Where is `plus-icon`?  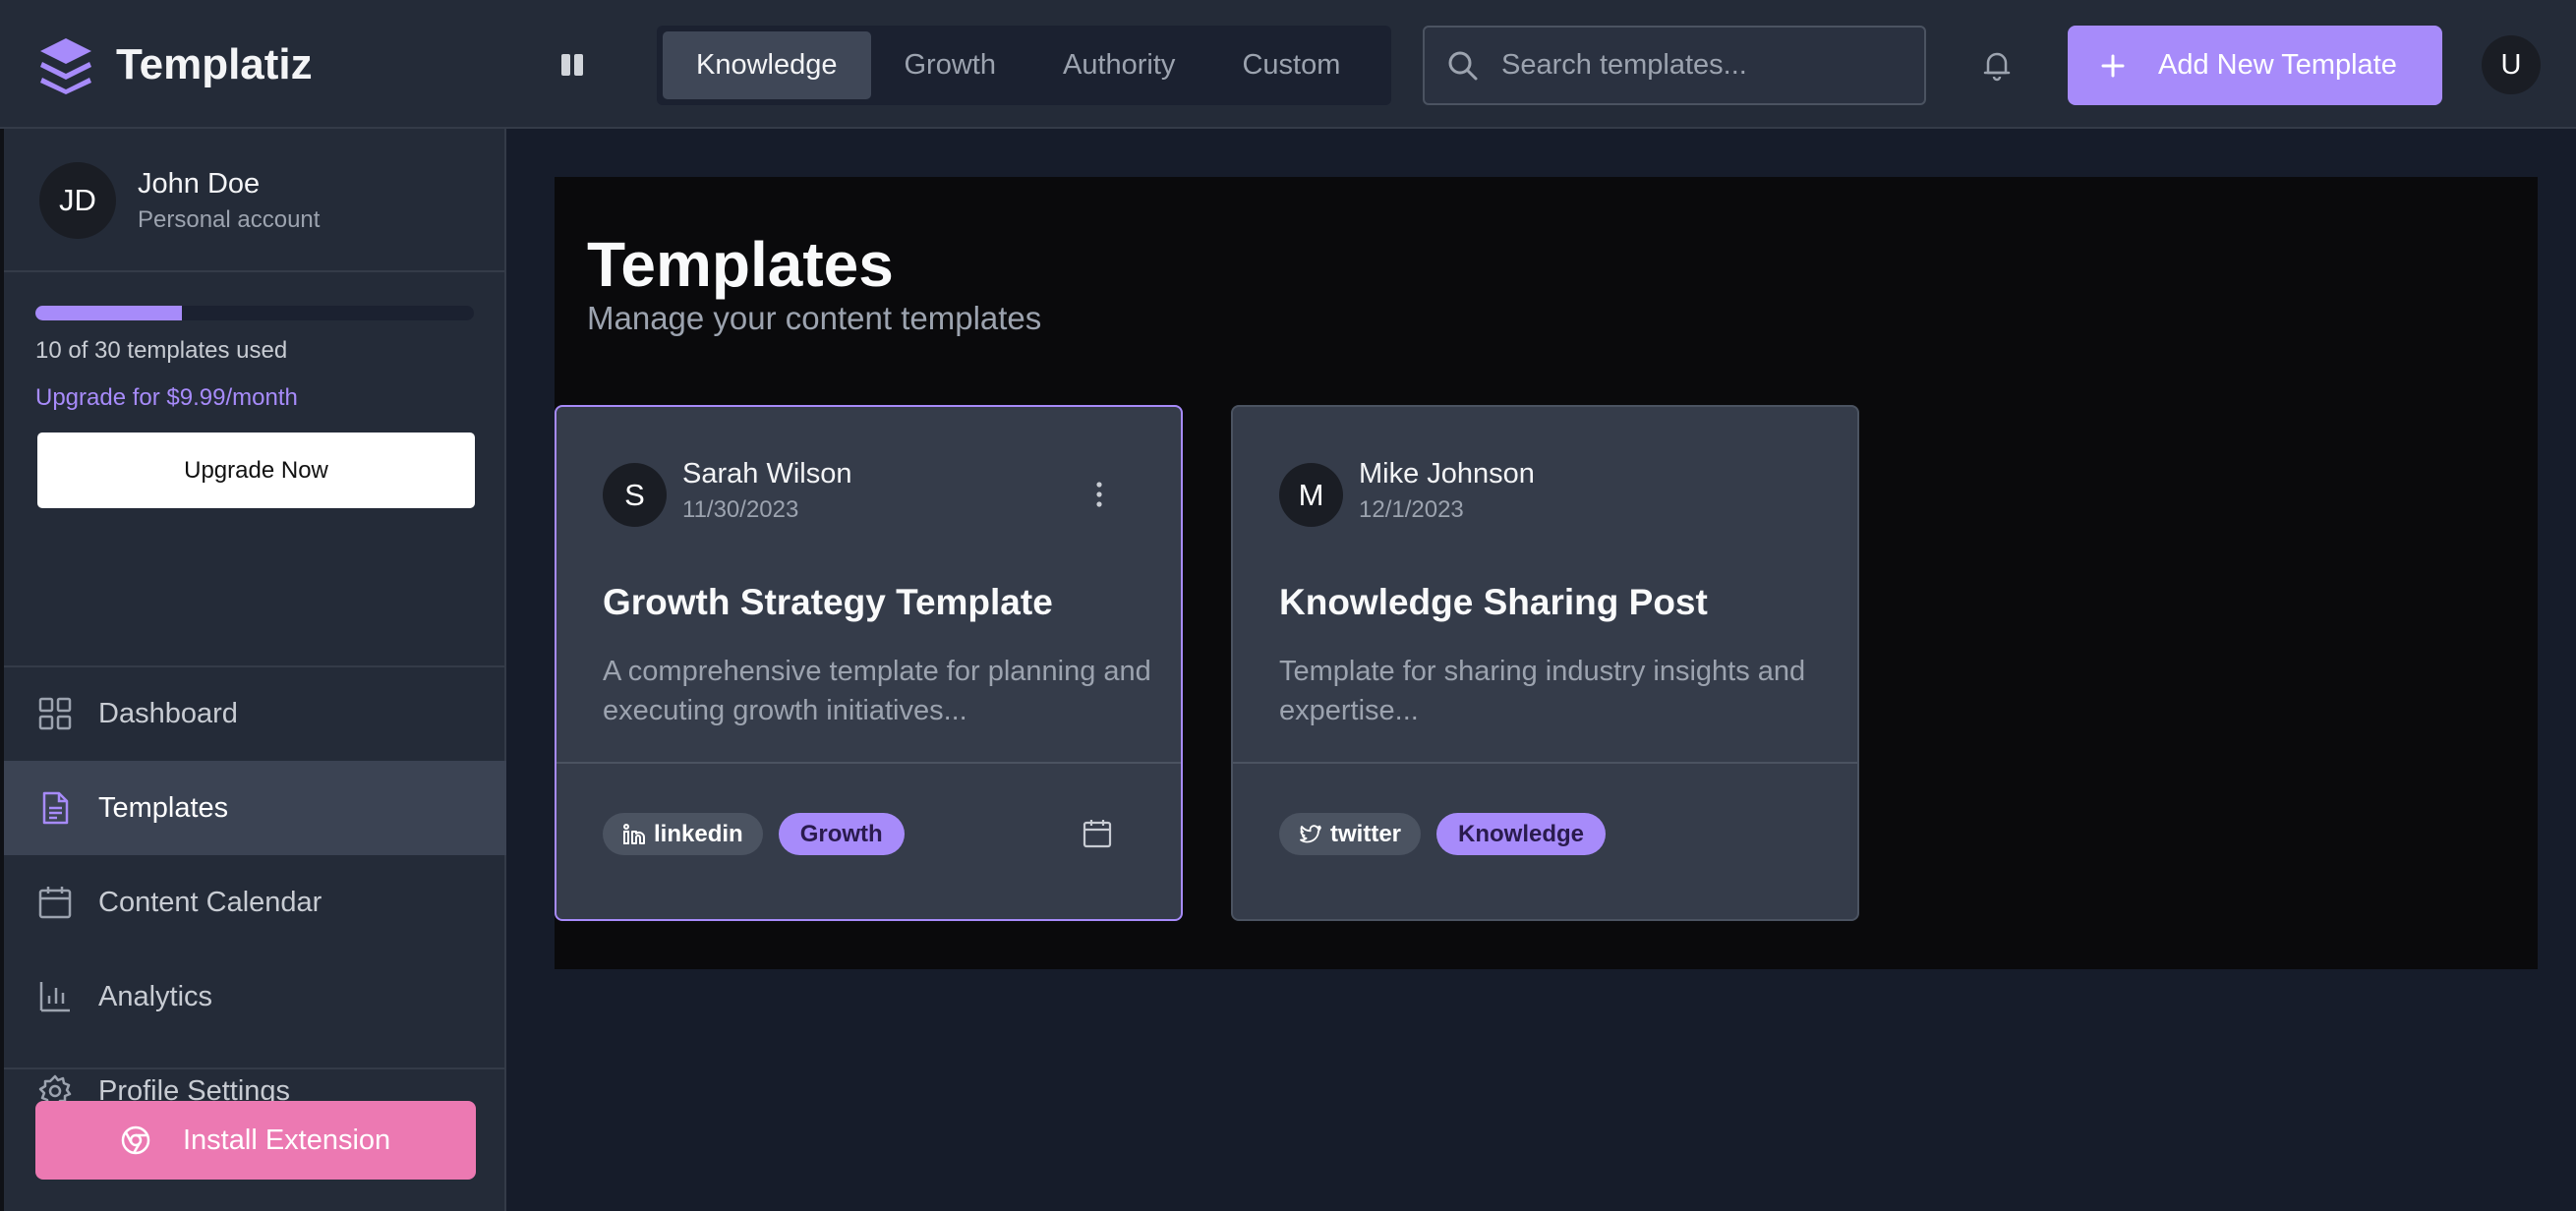
plus-icon is located at coordinates (2113, 65).